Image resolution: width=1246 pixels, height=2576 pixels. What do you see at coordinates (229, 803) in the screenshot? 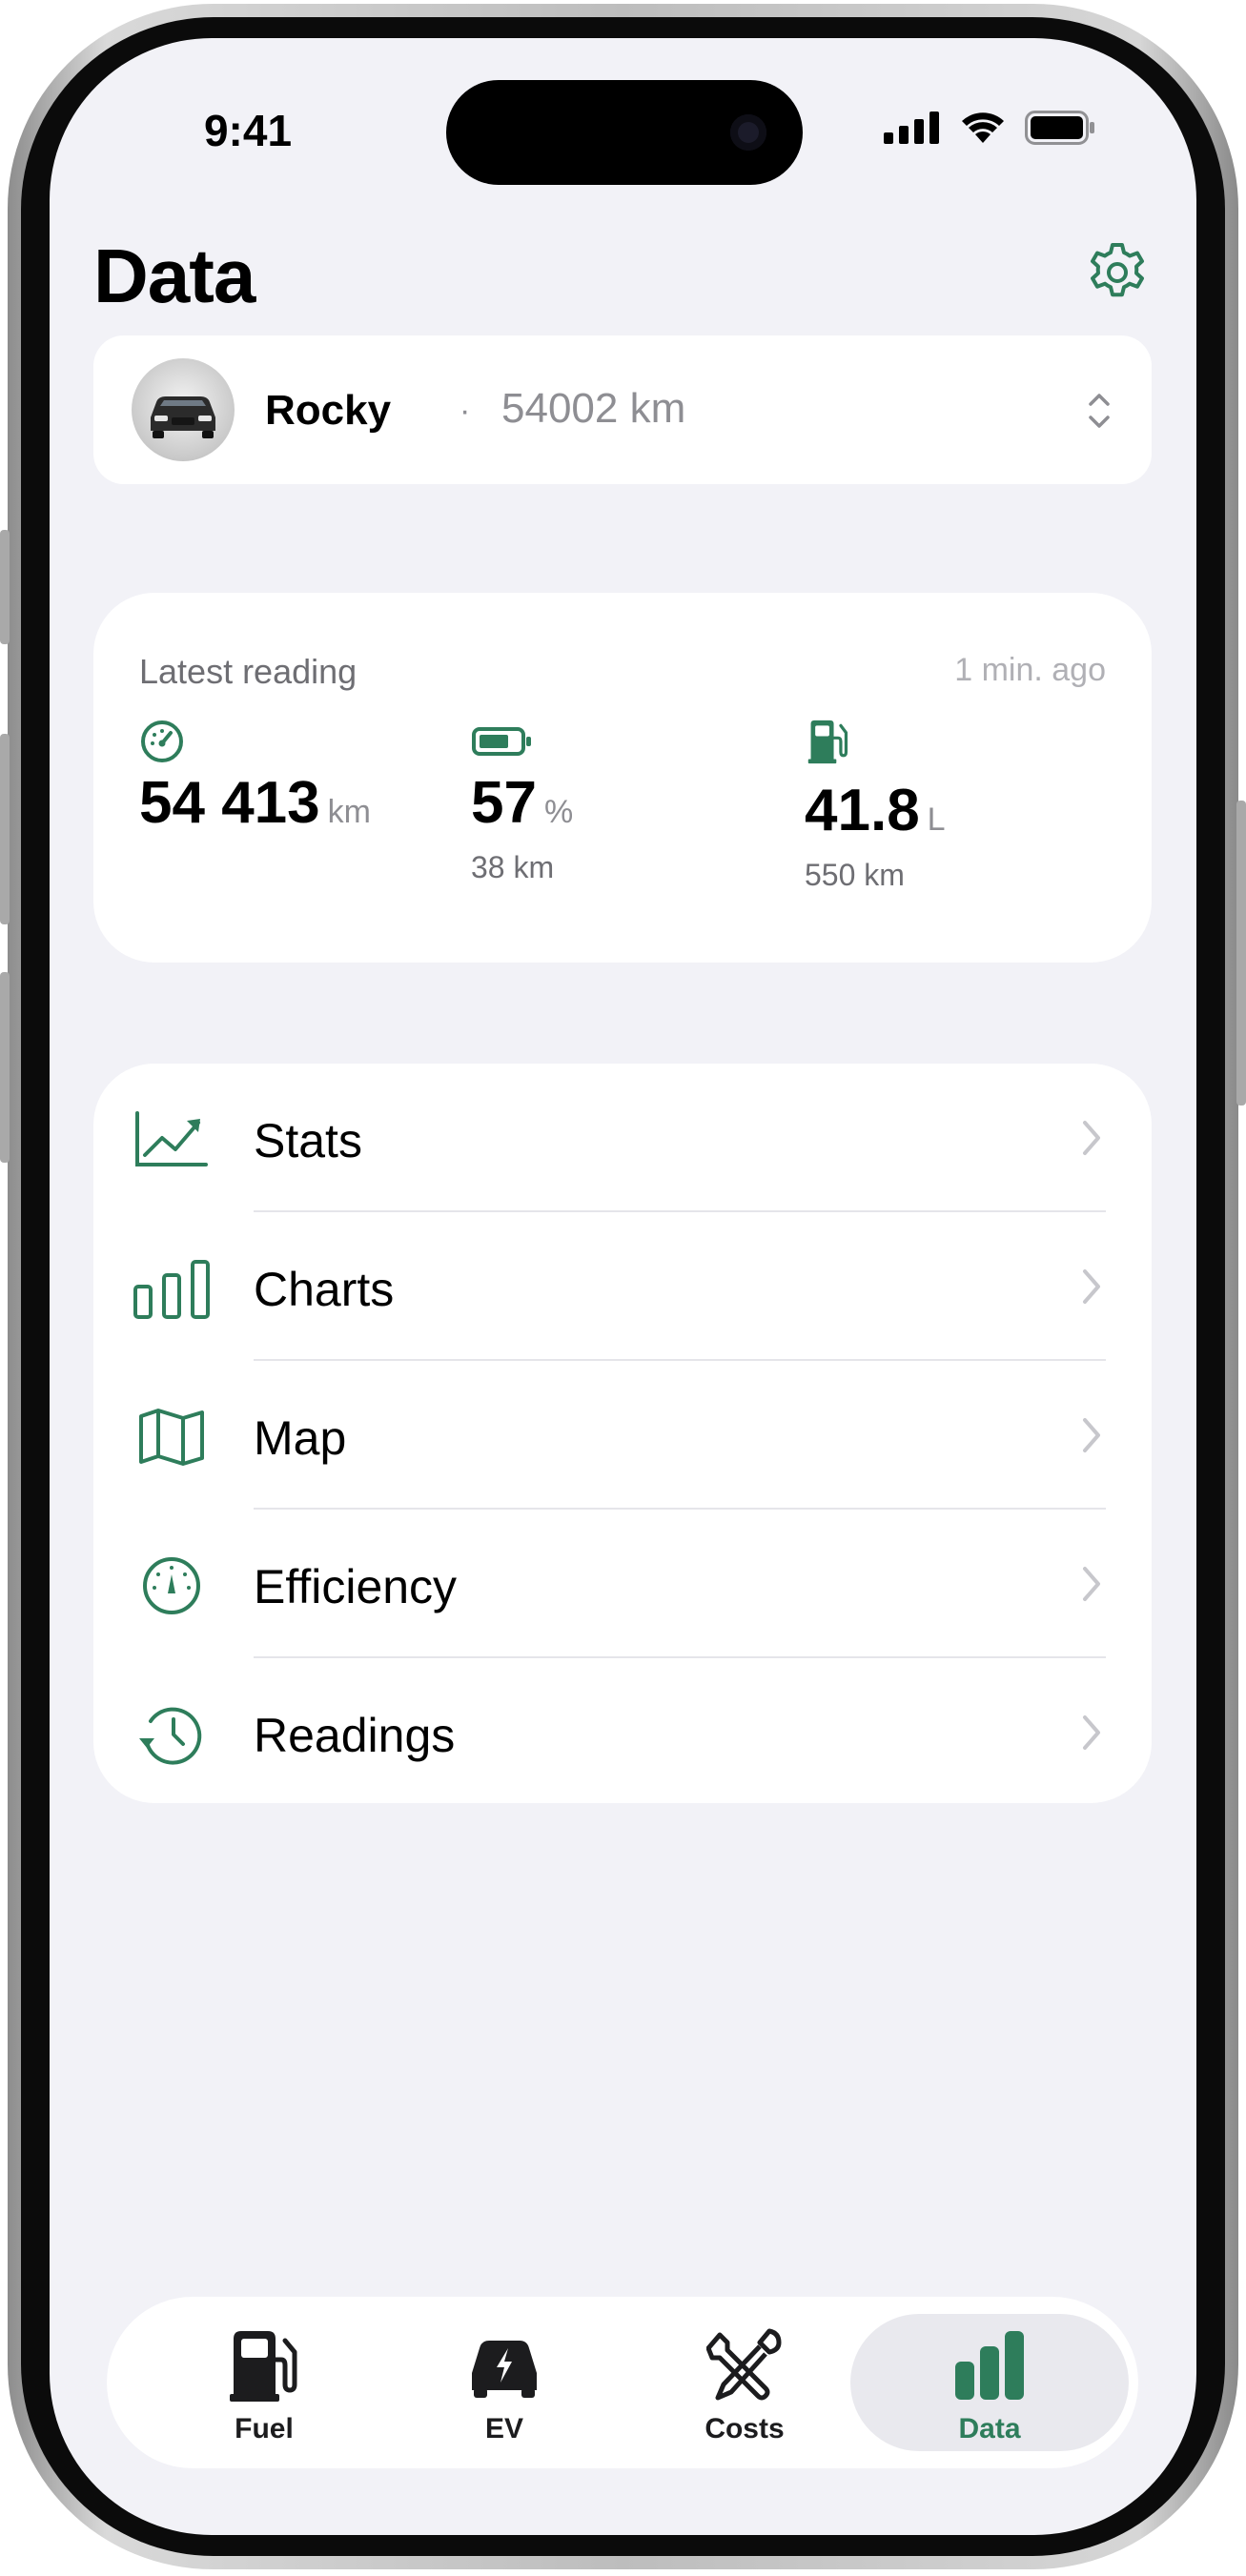
I see `odometer-value: 54 413` at bounding box center [229, 803].